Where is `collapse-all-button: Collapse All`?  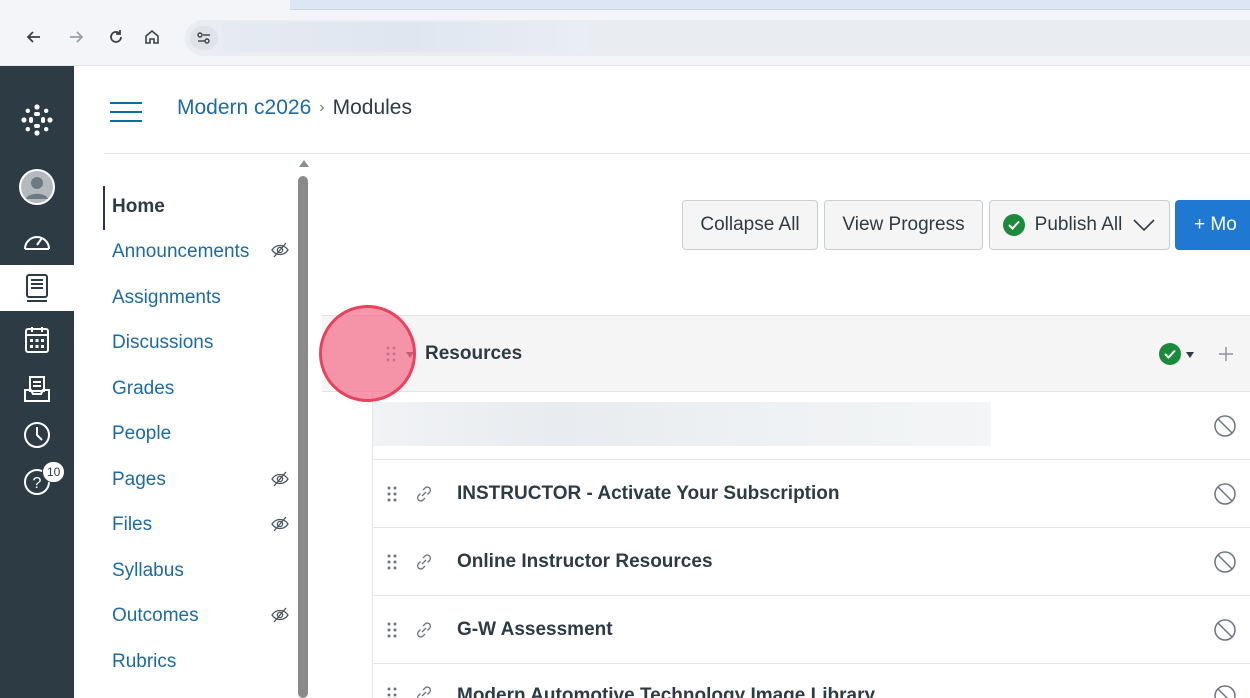 collapse-all-button: Collapse All is located at coordinates (750, 225).